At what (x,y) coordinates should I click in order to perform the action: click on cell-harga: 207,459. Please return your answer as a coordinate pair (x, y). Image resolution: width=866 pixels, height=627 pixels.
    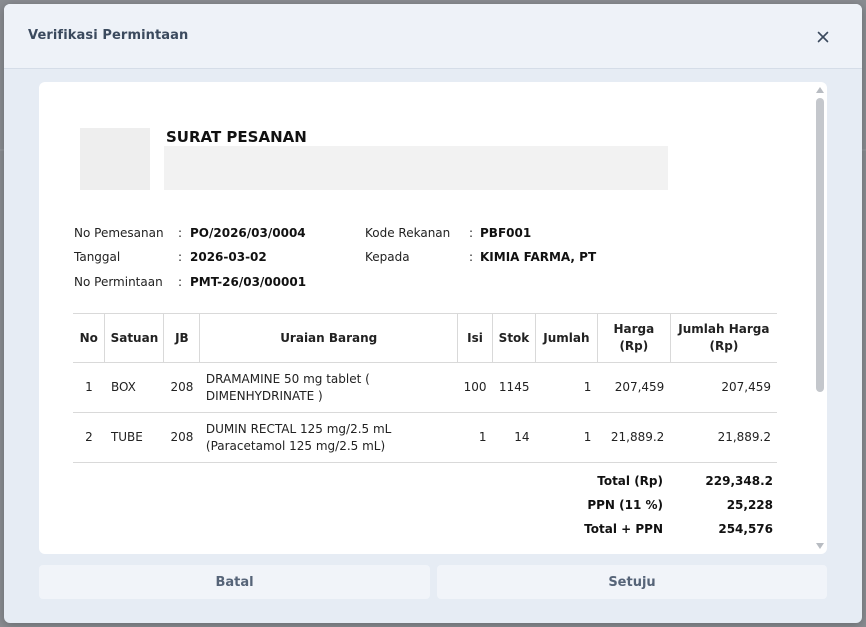
    Looking at the image, I should click on (634, 387).